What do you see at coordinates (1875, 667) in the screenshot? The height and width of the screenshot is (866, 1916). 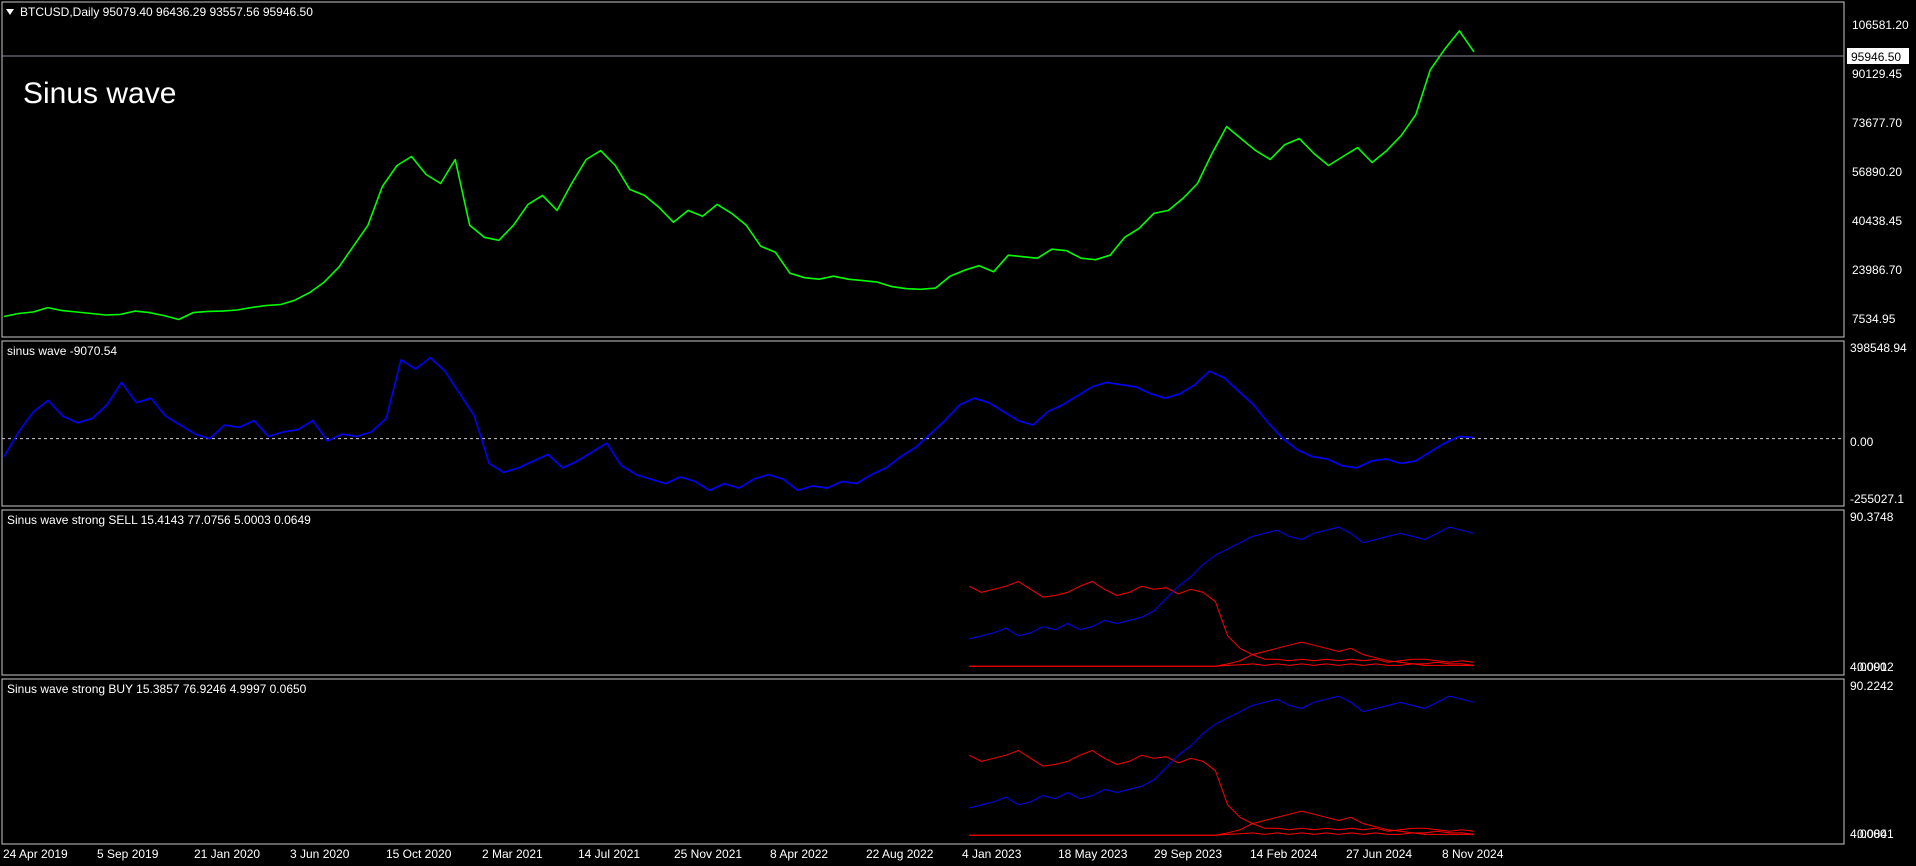 I see `sell-tick-label: 0.0912` at bounding box center [1875, 667].